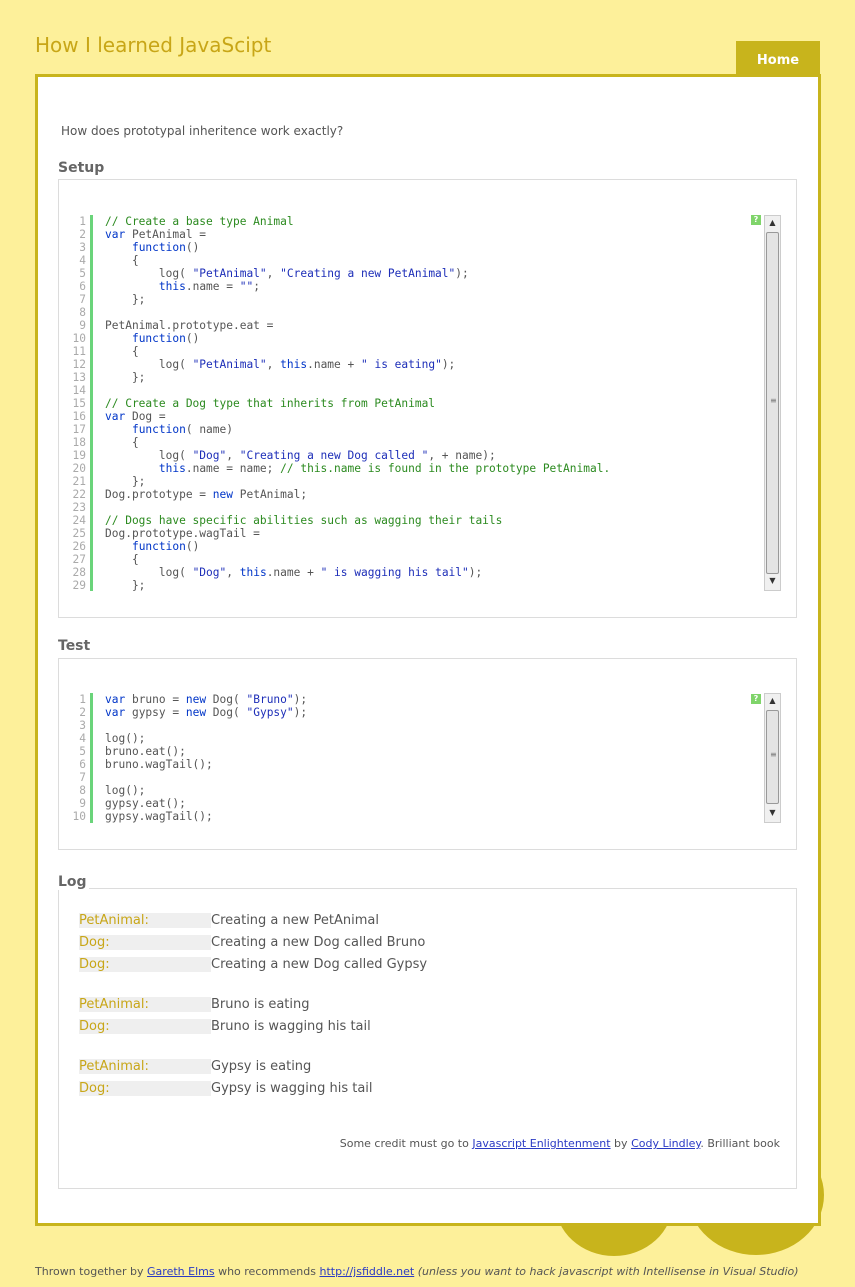 The width and height of the screenshot is (855, 1287). What do you see at coordinates (412, 338) in the screenshot?
I see `code-line: 10 function()` at bounding box center [412, 338].